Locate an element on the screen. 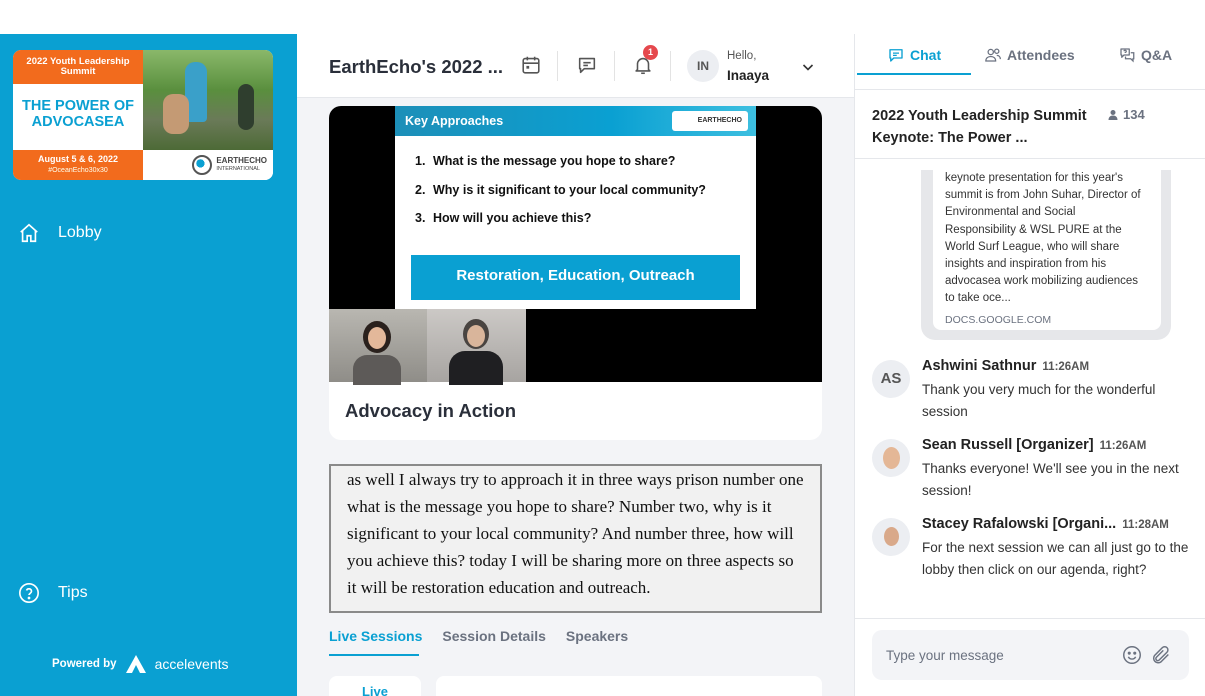 The height and width of the screenshot is (696, 1205). message-input is located at coordinates (996, 655).